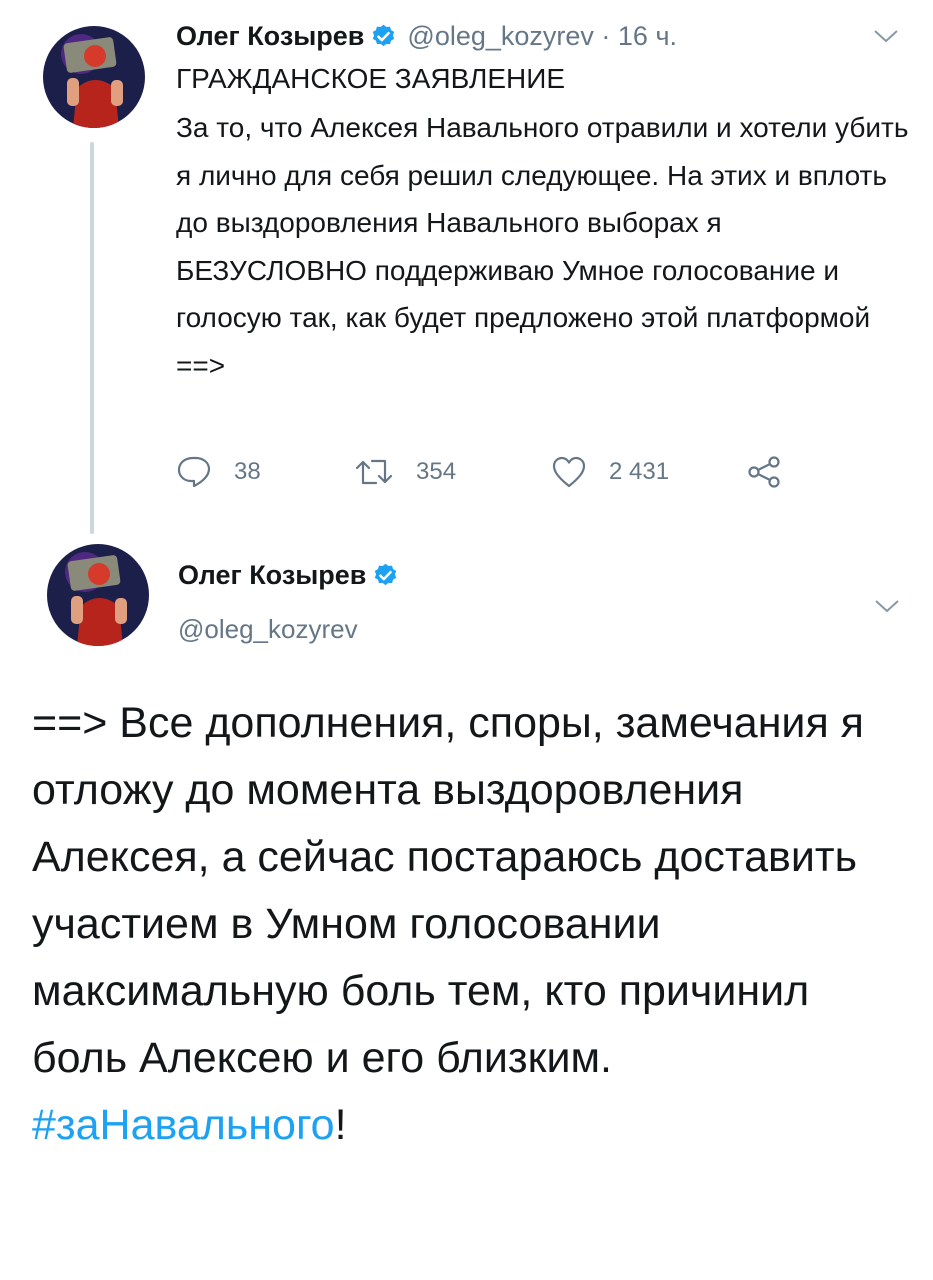 The image size is (933, 1280). I want to click on author-handle-2: @oleg_kozyrev, so click(268, 629).